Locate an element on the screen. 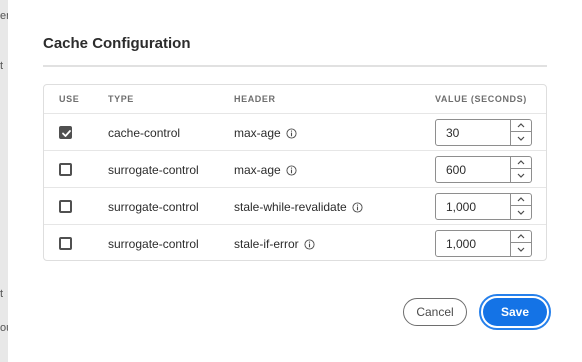 This screenshot has height=362, width=582. header-cell: stale-while-revalidate is located at coordinates (298, 207).